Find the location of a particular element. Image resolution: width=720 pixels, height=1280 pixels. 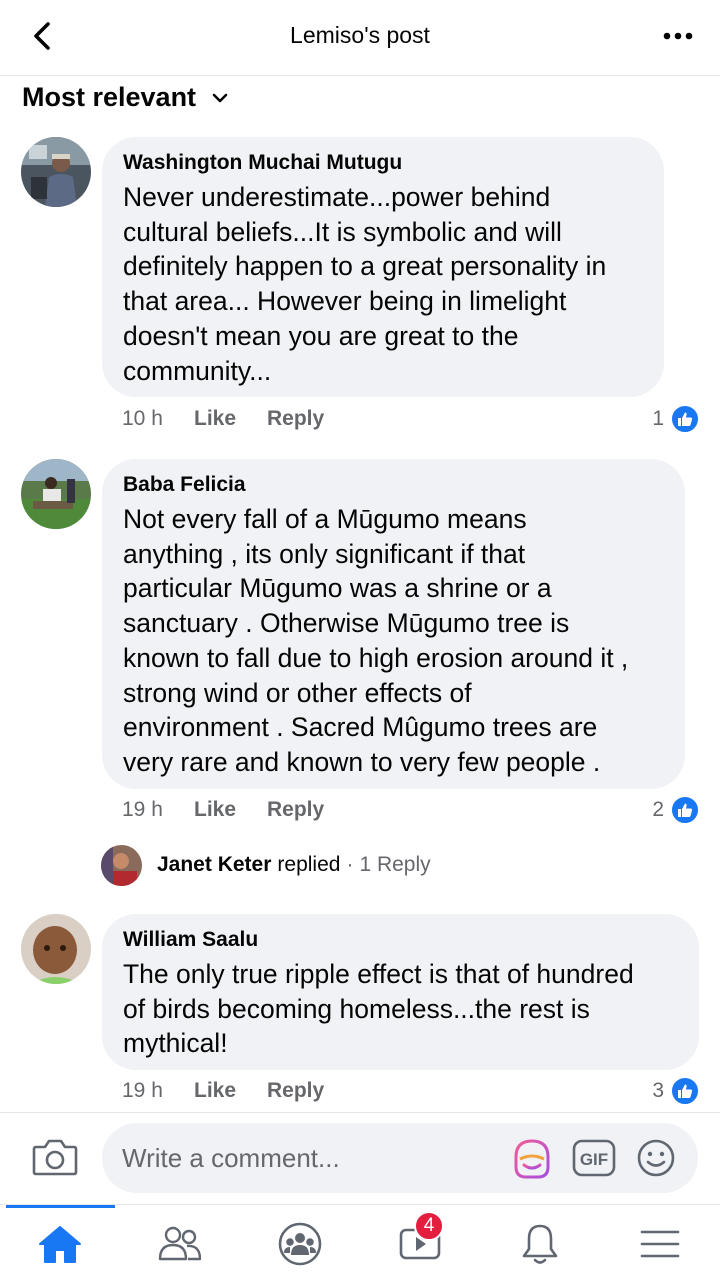

tab-menu is located at coordinates (660, 1244).